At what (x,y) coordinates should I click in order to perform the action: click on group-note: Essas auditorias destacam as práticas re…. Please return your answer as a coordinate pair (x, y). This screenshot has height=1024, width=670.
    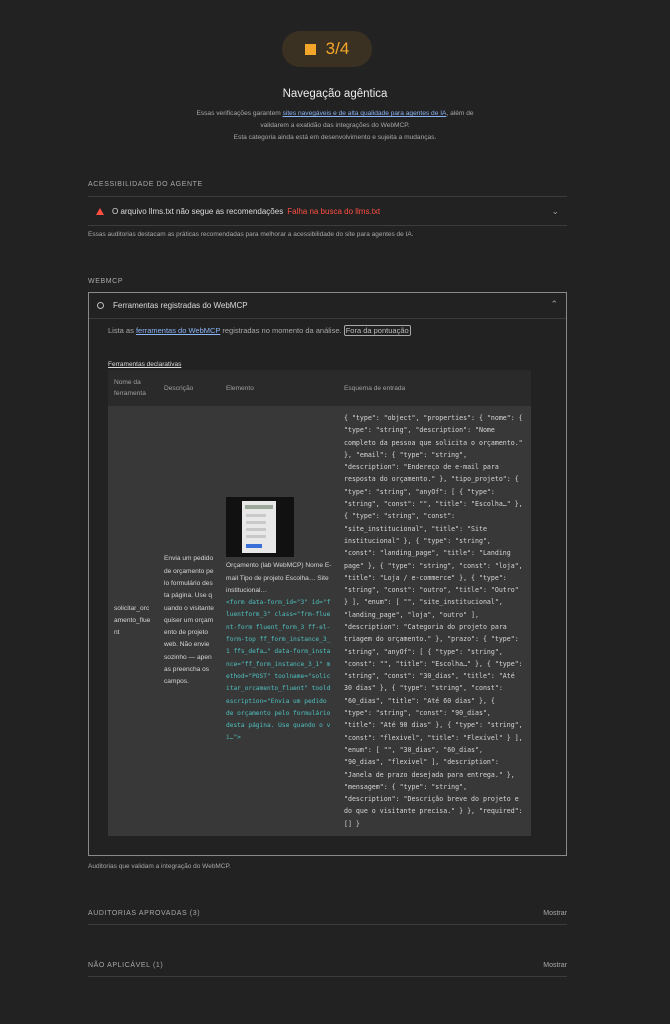
    Looking at the image, I should click on (251, 234).